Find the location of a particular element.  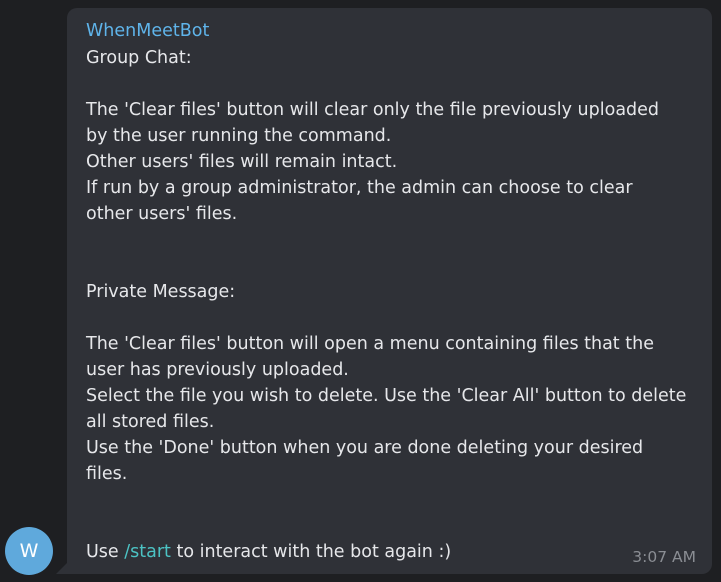

message-timestamp: 3:07 AM is located at coordinates (664, 557).